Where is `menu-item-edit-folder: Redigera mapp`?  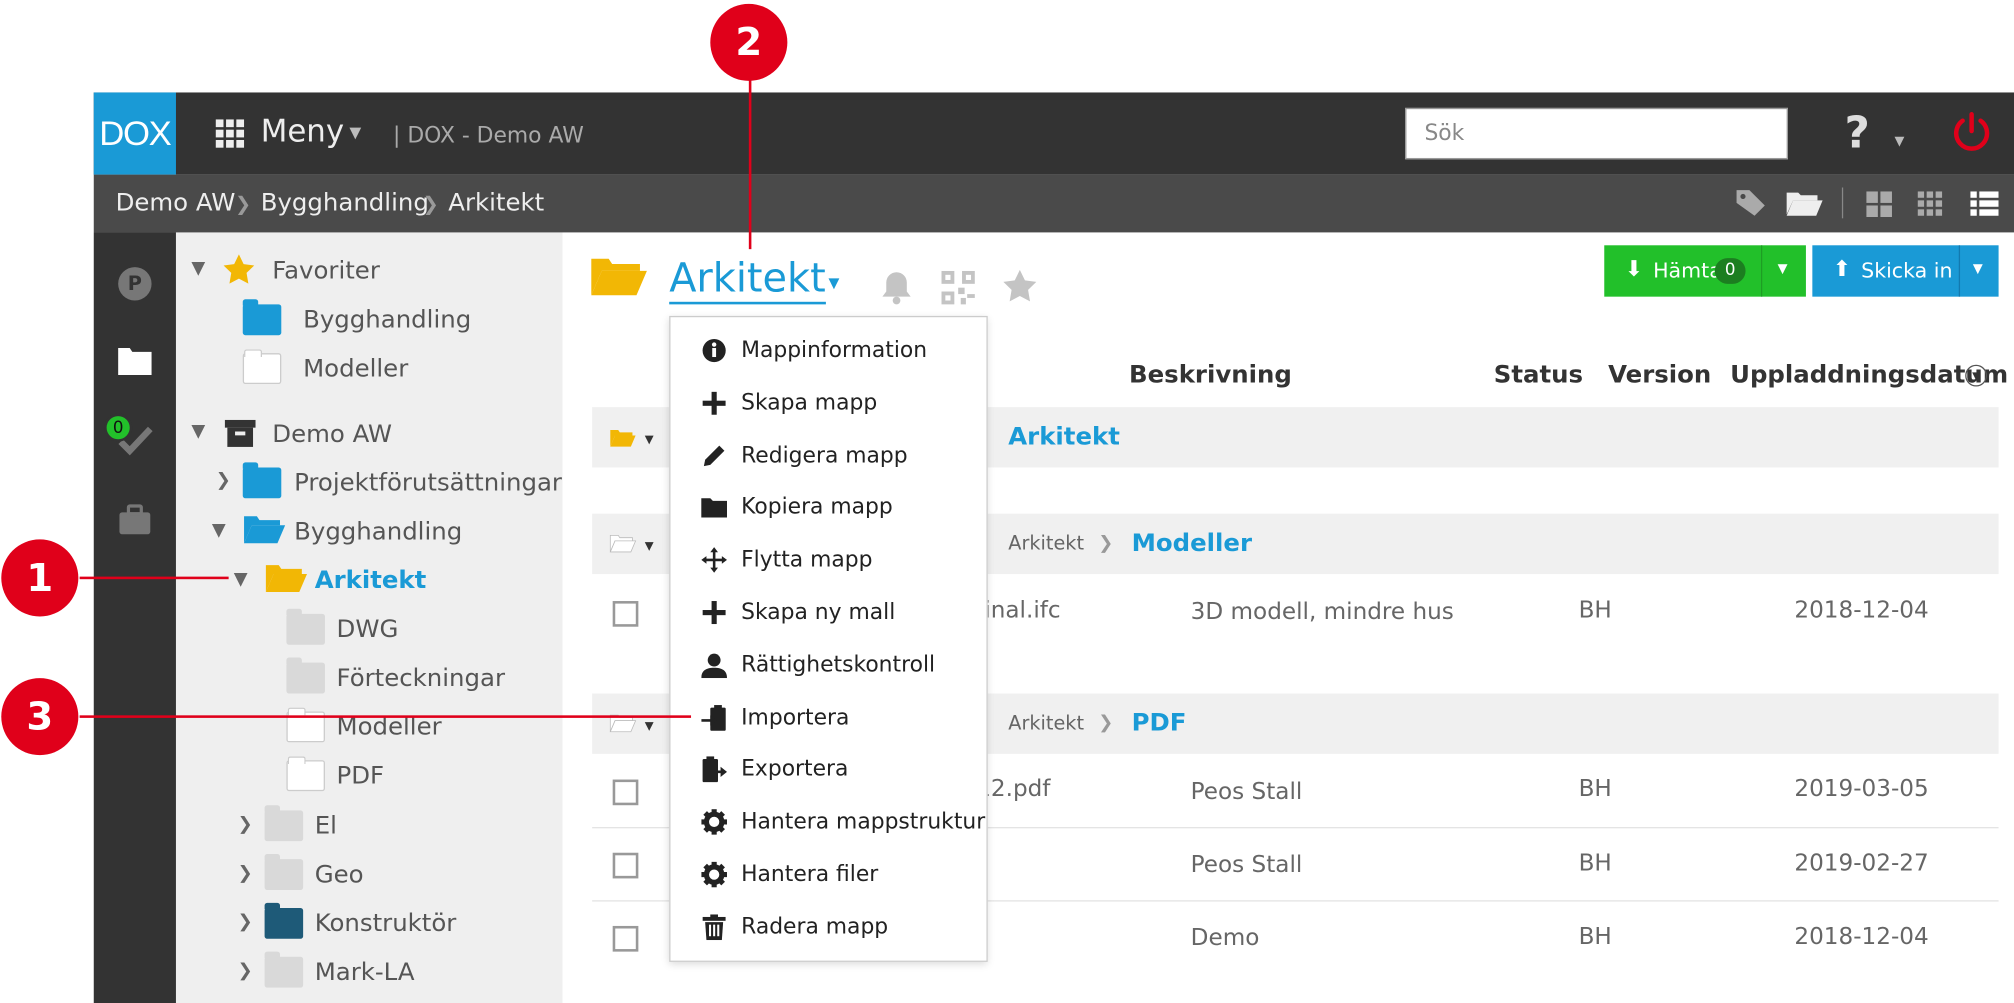 menu-item-edit-folder: Redigera mapp is located at coordinates (829, 457).